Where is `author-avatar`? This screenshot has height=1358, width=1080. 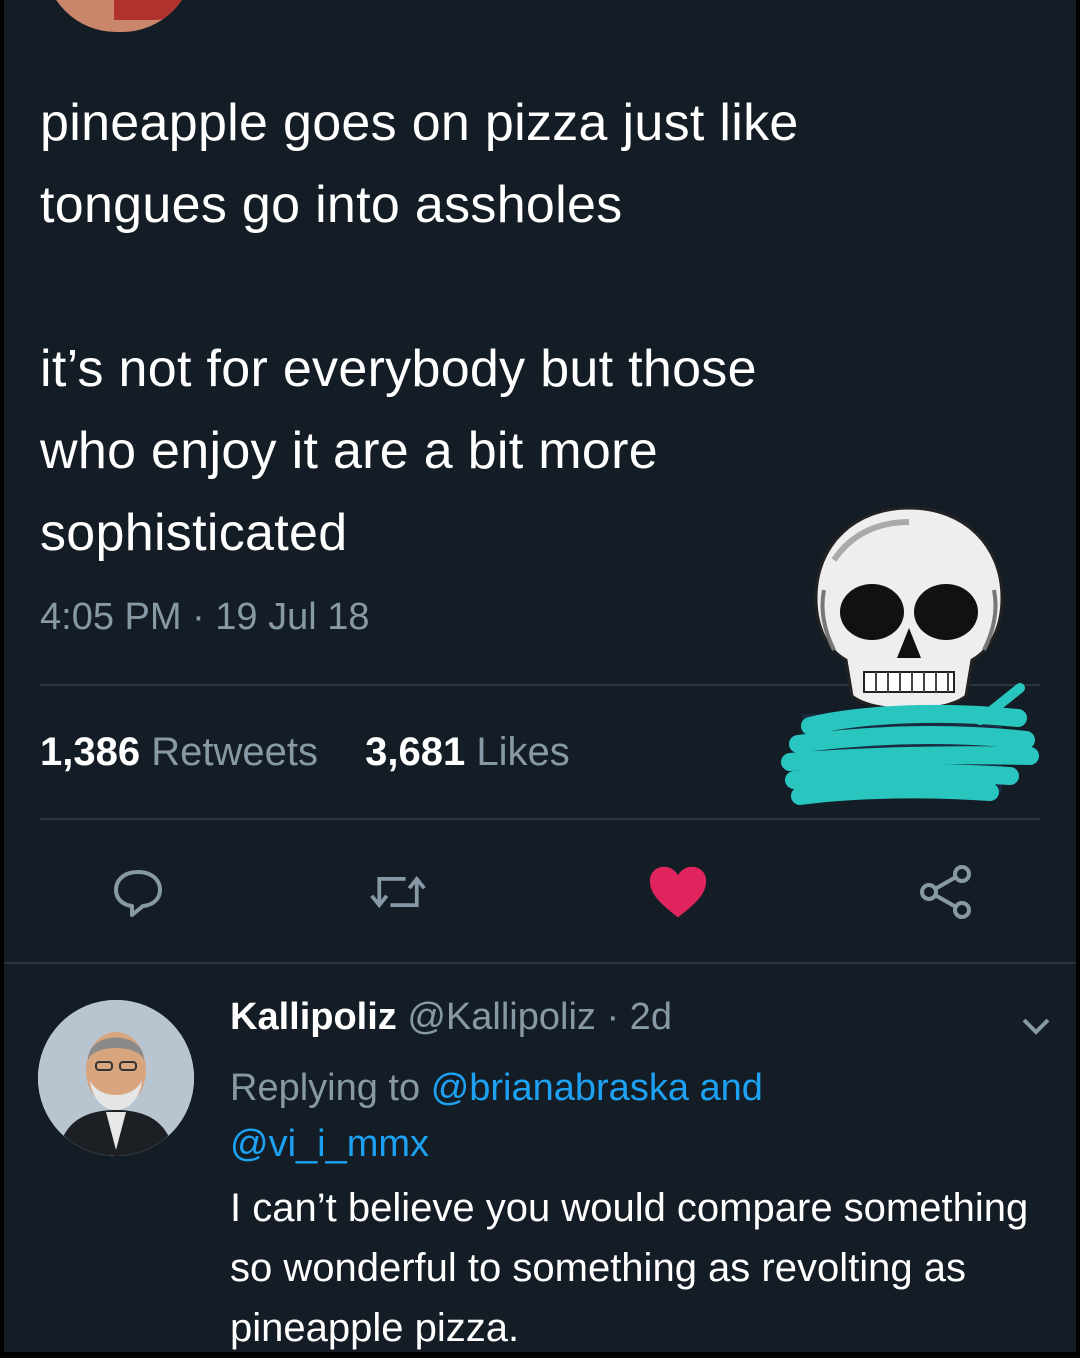 author-avatar is located at coordinates (119, 16).